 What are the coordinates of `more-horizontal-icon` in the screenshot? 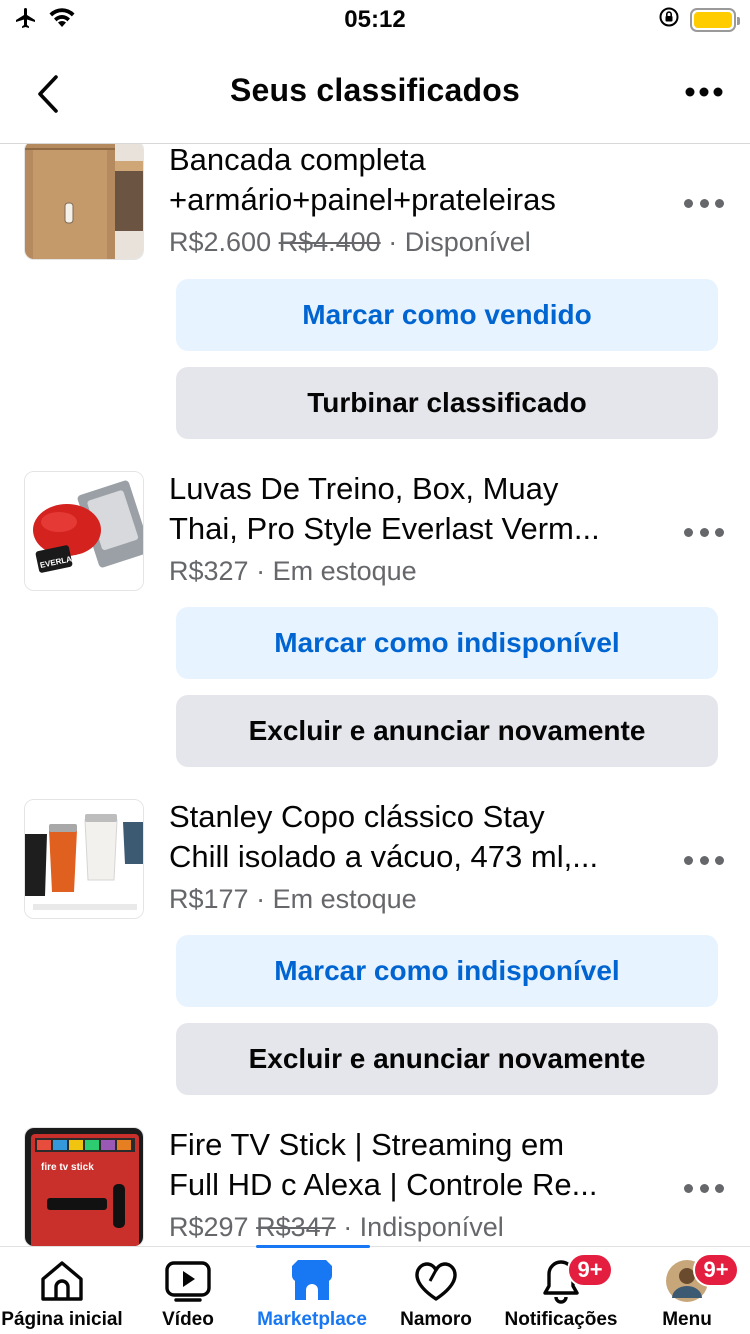 It's located at (704, 92).